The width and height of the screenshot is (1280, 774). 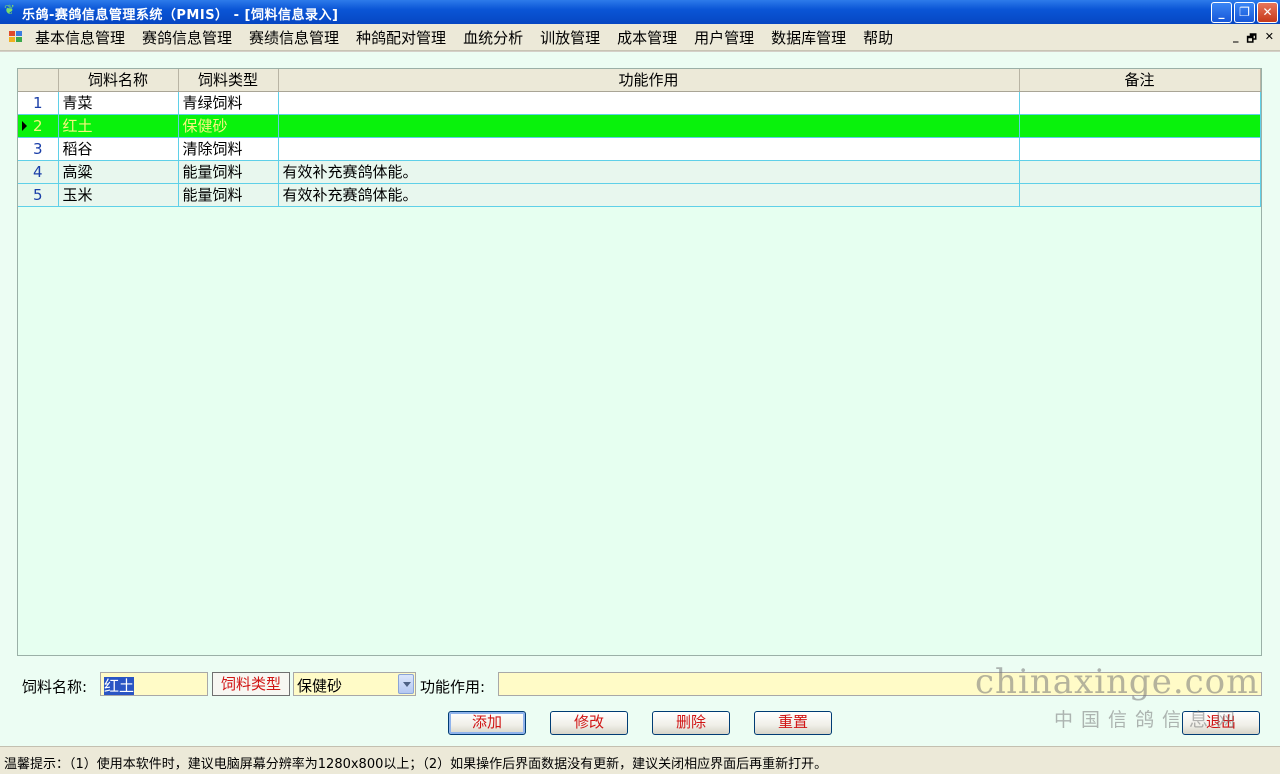 I want to click on menu-cost: 成本管理, so click(x=646, y=38).